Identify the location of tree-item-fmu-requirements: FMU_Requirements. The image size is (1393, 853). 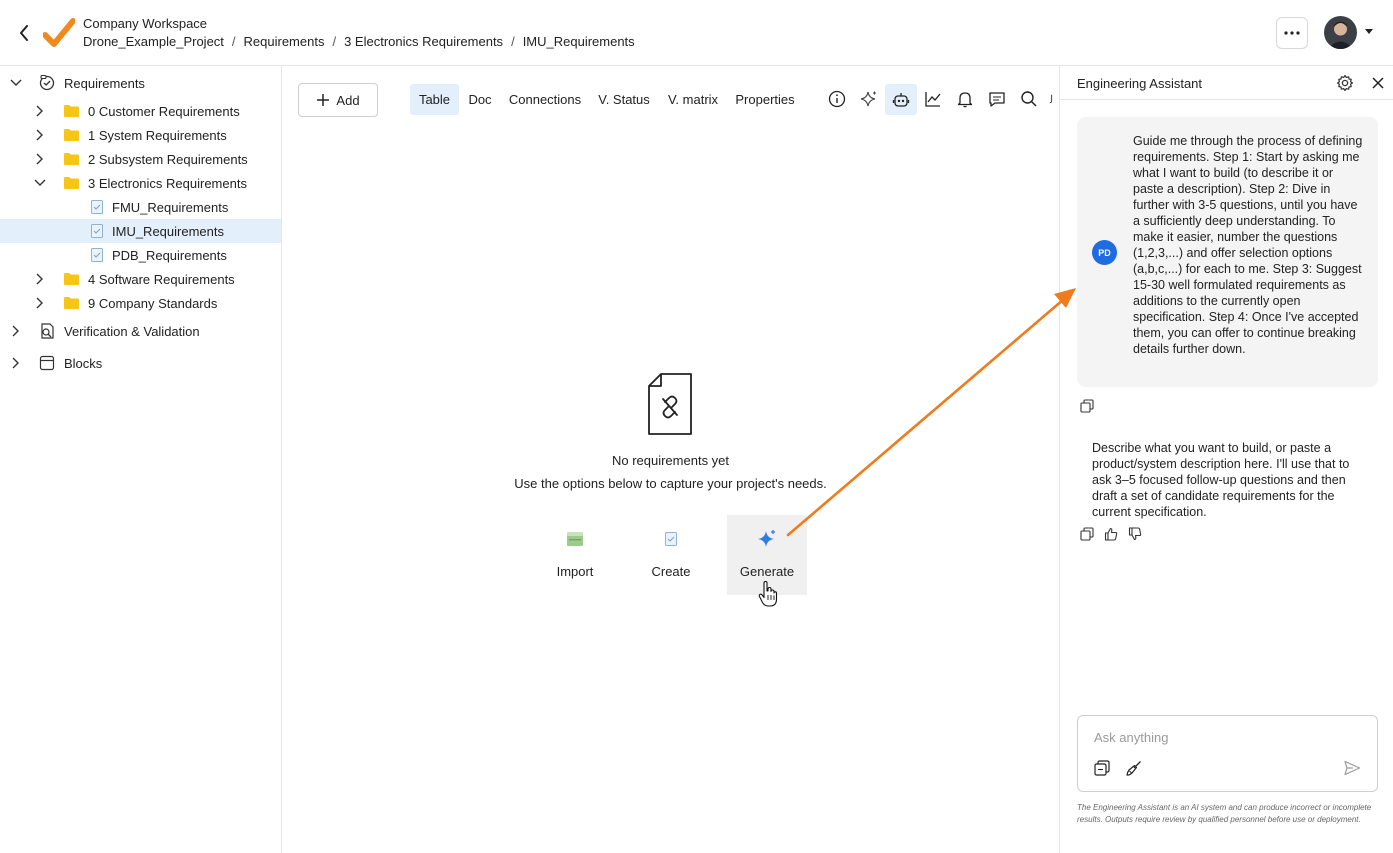
(140, 207).